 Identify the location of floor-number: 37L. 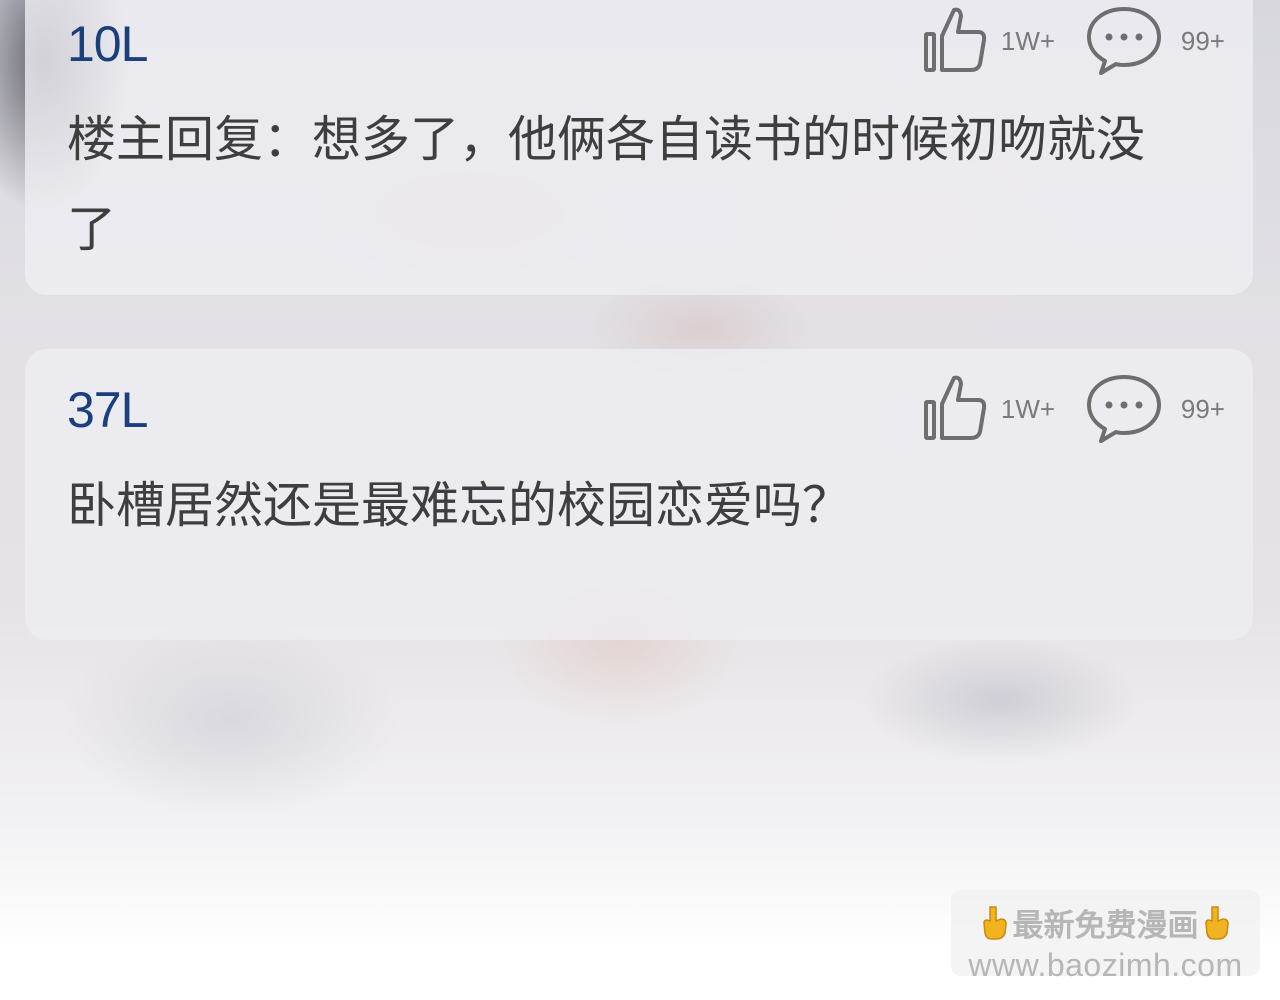
(107, 410).